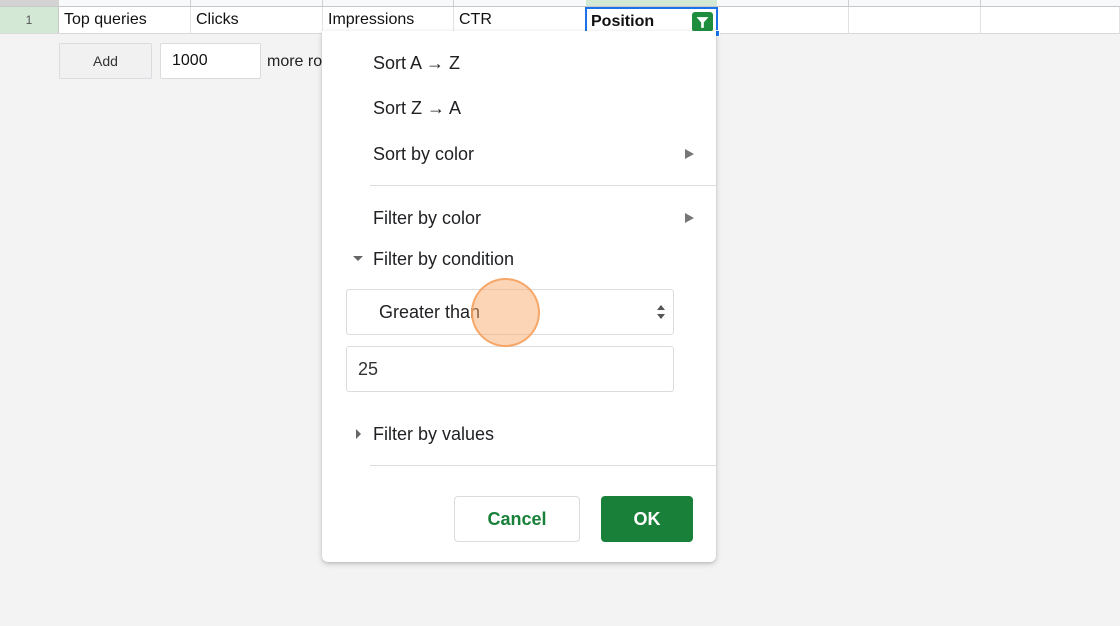 The width and height of the screenshot is (1120, 626). Describe the element at coordinates (29, 3) in the screenshot. I see `corner-header` at that location.